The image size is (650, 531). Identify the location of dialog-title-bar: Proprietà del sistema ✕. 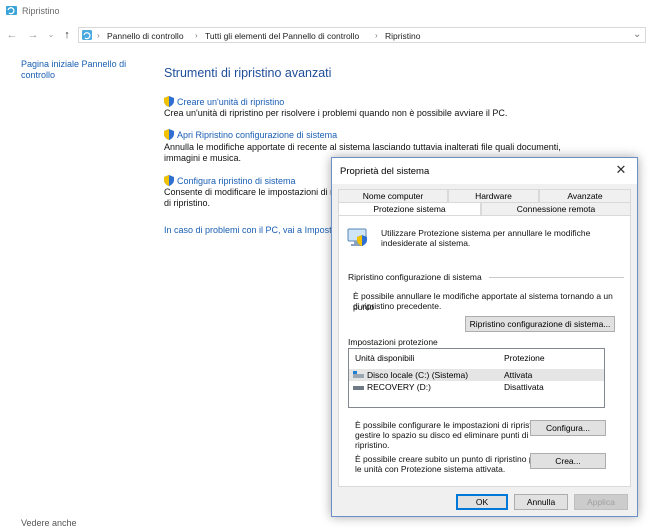
(484, 171).